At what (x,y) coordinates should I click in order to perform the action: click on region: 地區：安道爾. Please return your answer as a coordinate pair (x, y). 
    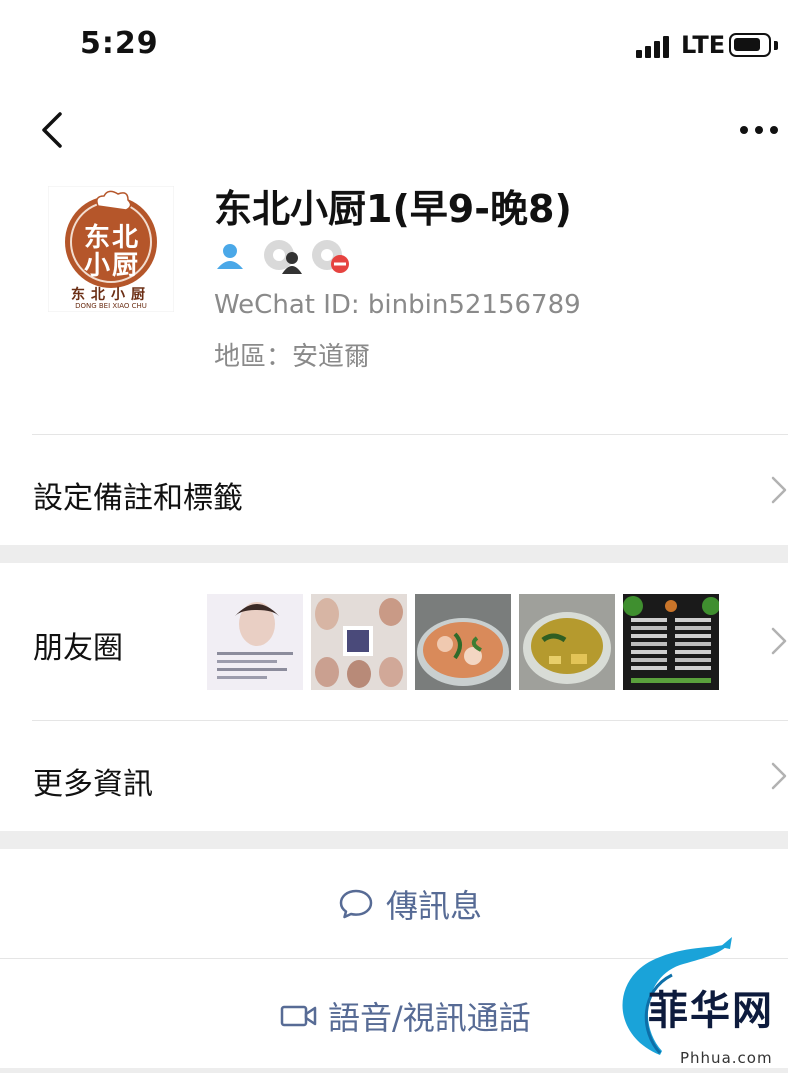
    Looking at the image, I should click on (292, 357).